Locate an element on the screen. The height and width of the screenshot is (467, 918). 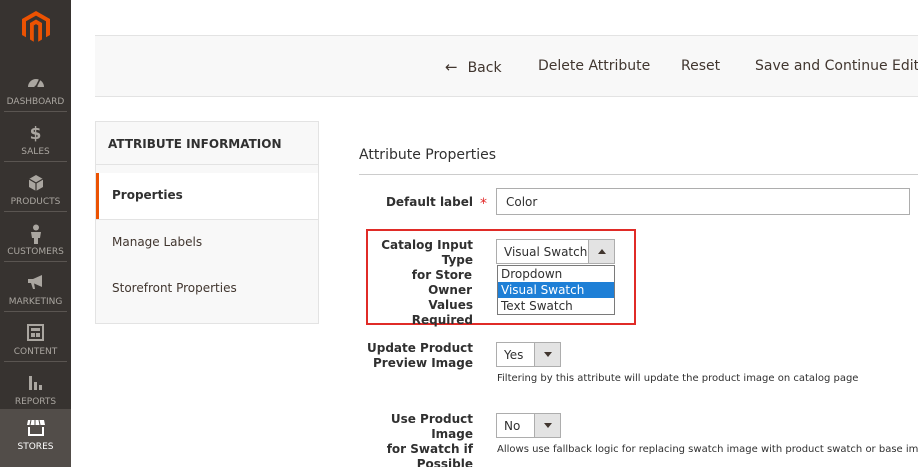
nav-item-label: DASHBOARD is located at coordinates (35, 102).